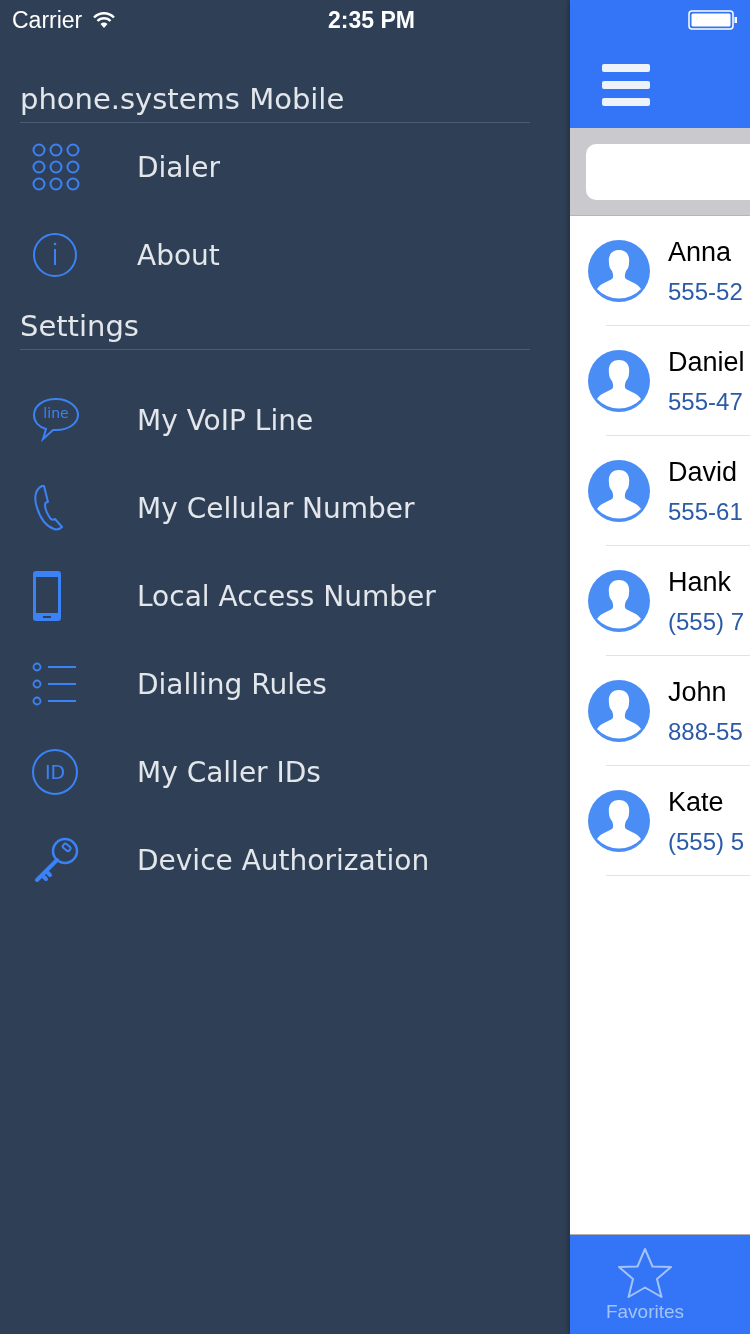 The width and height of the screenshot is (750, 1334). Describe the element at coordinates (698, 692) in the screenshot. I see `contact-name: John` at that location.